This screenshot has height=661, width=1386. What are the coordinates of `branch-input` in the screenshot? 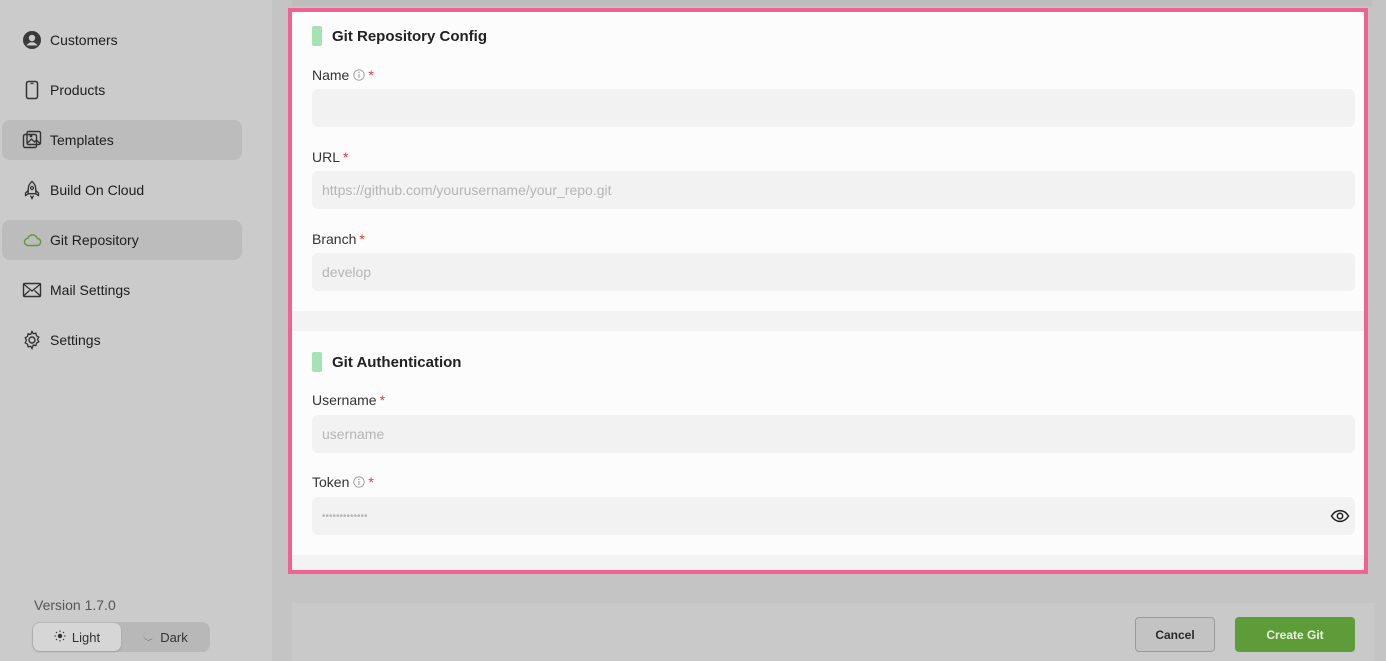 It's located at (833, 272).